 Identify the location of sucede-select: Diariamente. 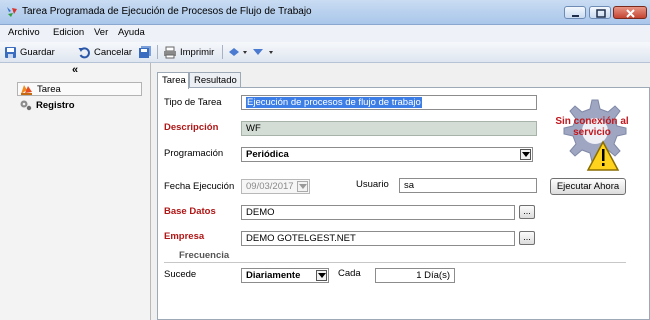
(285, 275).